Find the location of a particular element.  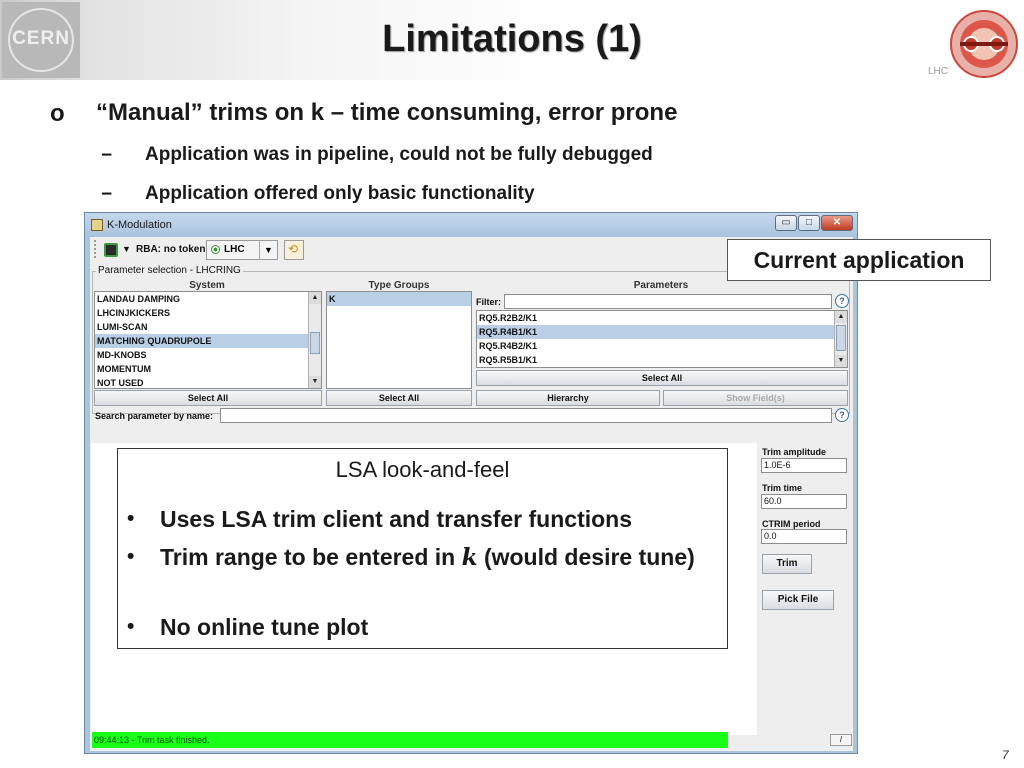

slide-title: Limitations (1) is located at coordinates (512, 39).